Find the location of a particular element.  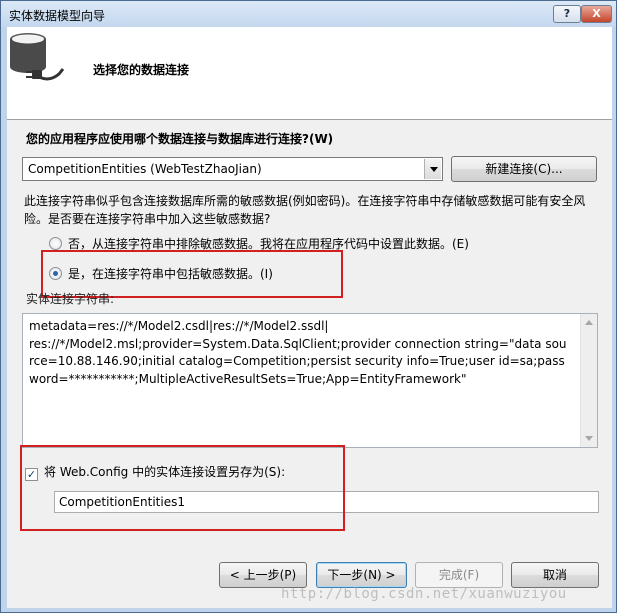

window-title: 实体数据模型向导 is located at coordinates (57, 16).